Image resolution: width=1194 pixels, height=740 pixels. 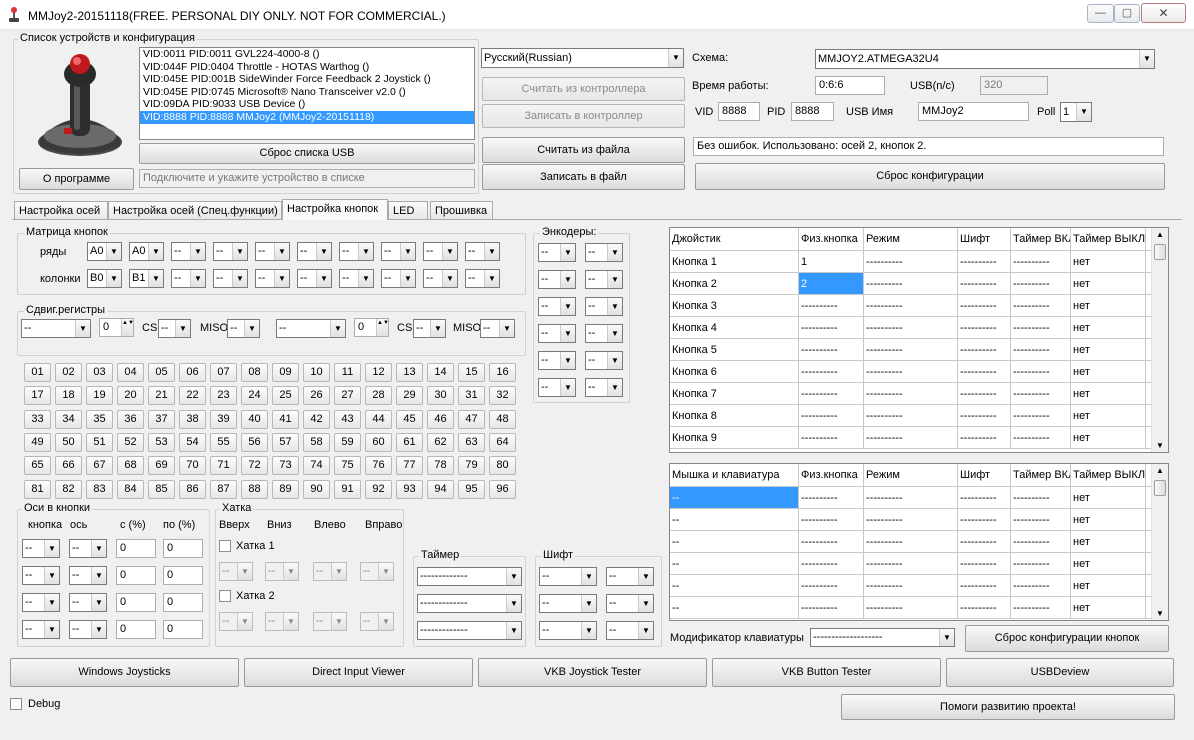 I want to click on table-cell: Кнопка 8, so click(x=734, y=415).